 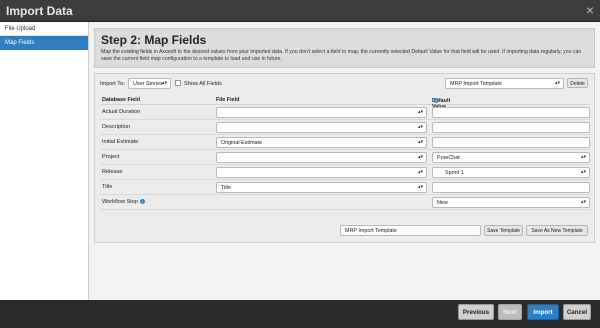 I want to click on database-field-name: Release, so click(x=112, y=172).